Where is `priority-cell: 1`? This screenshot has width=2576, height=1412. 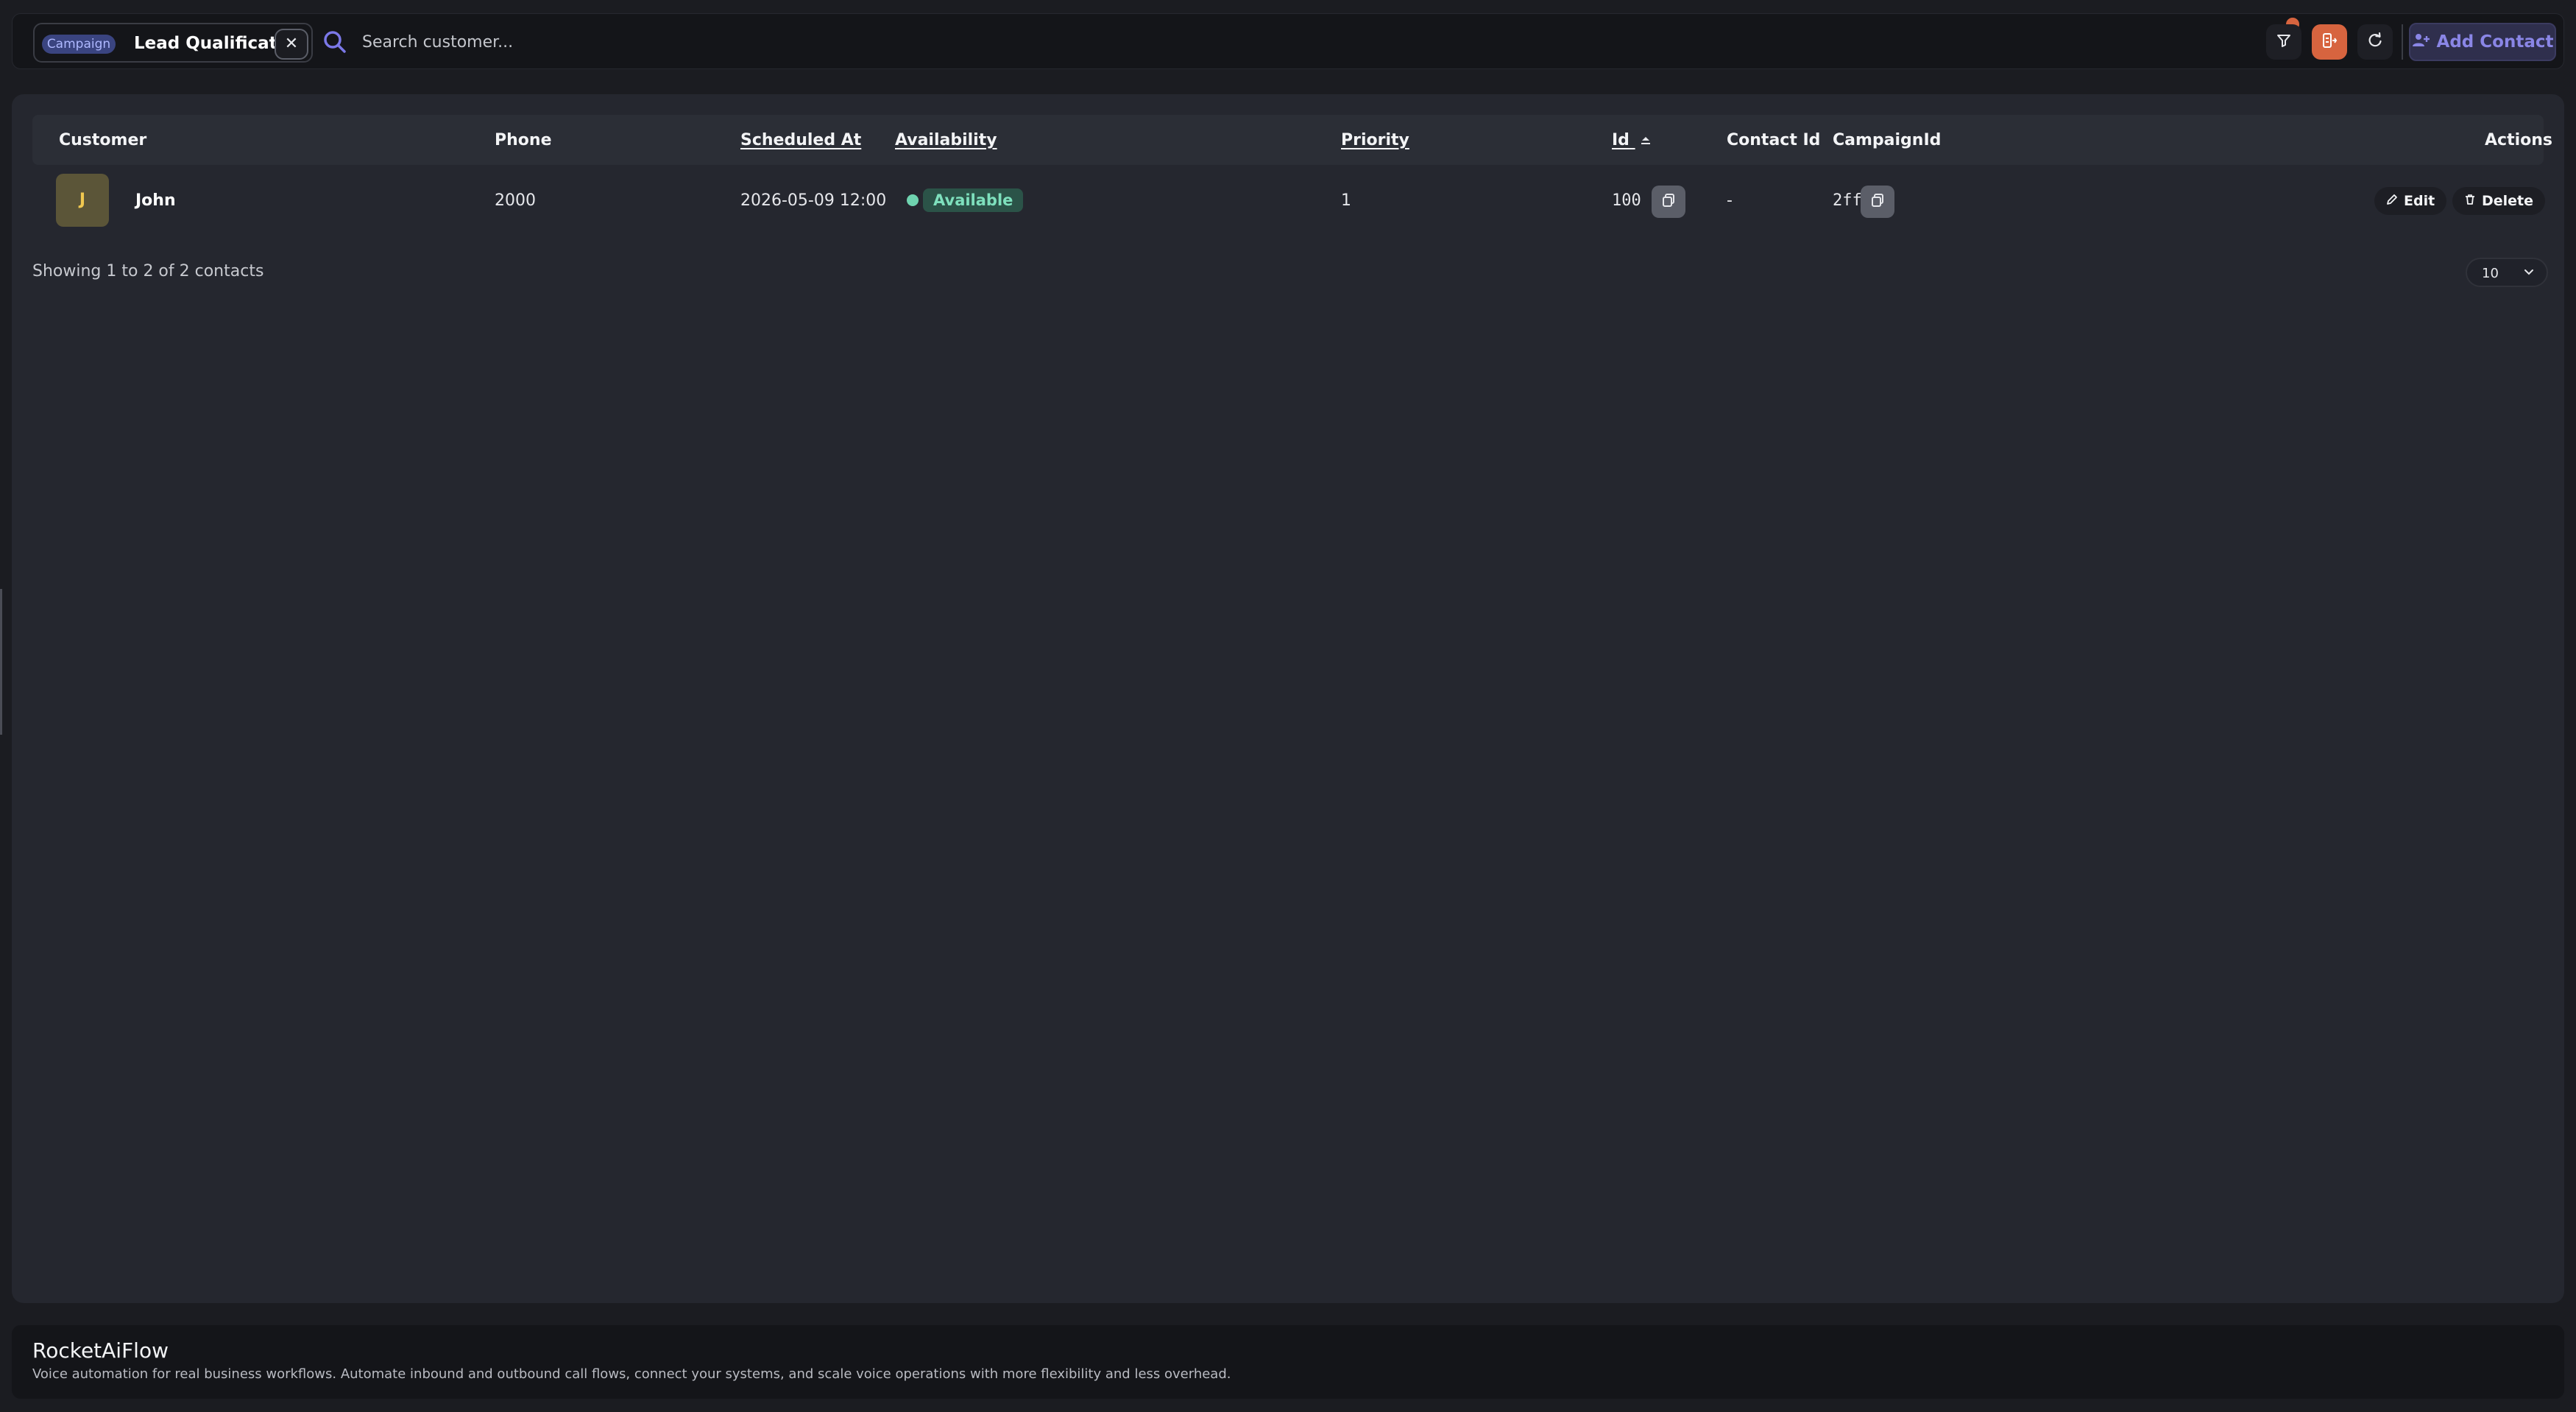 priority-cell: 1 is located at coordinates (1346, 200).